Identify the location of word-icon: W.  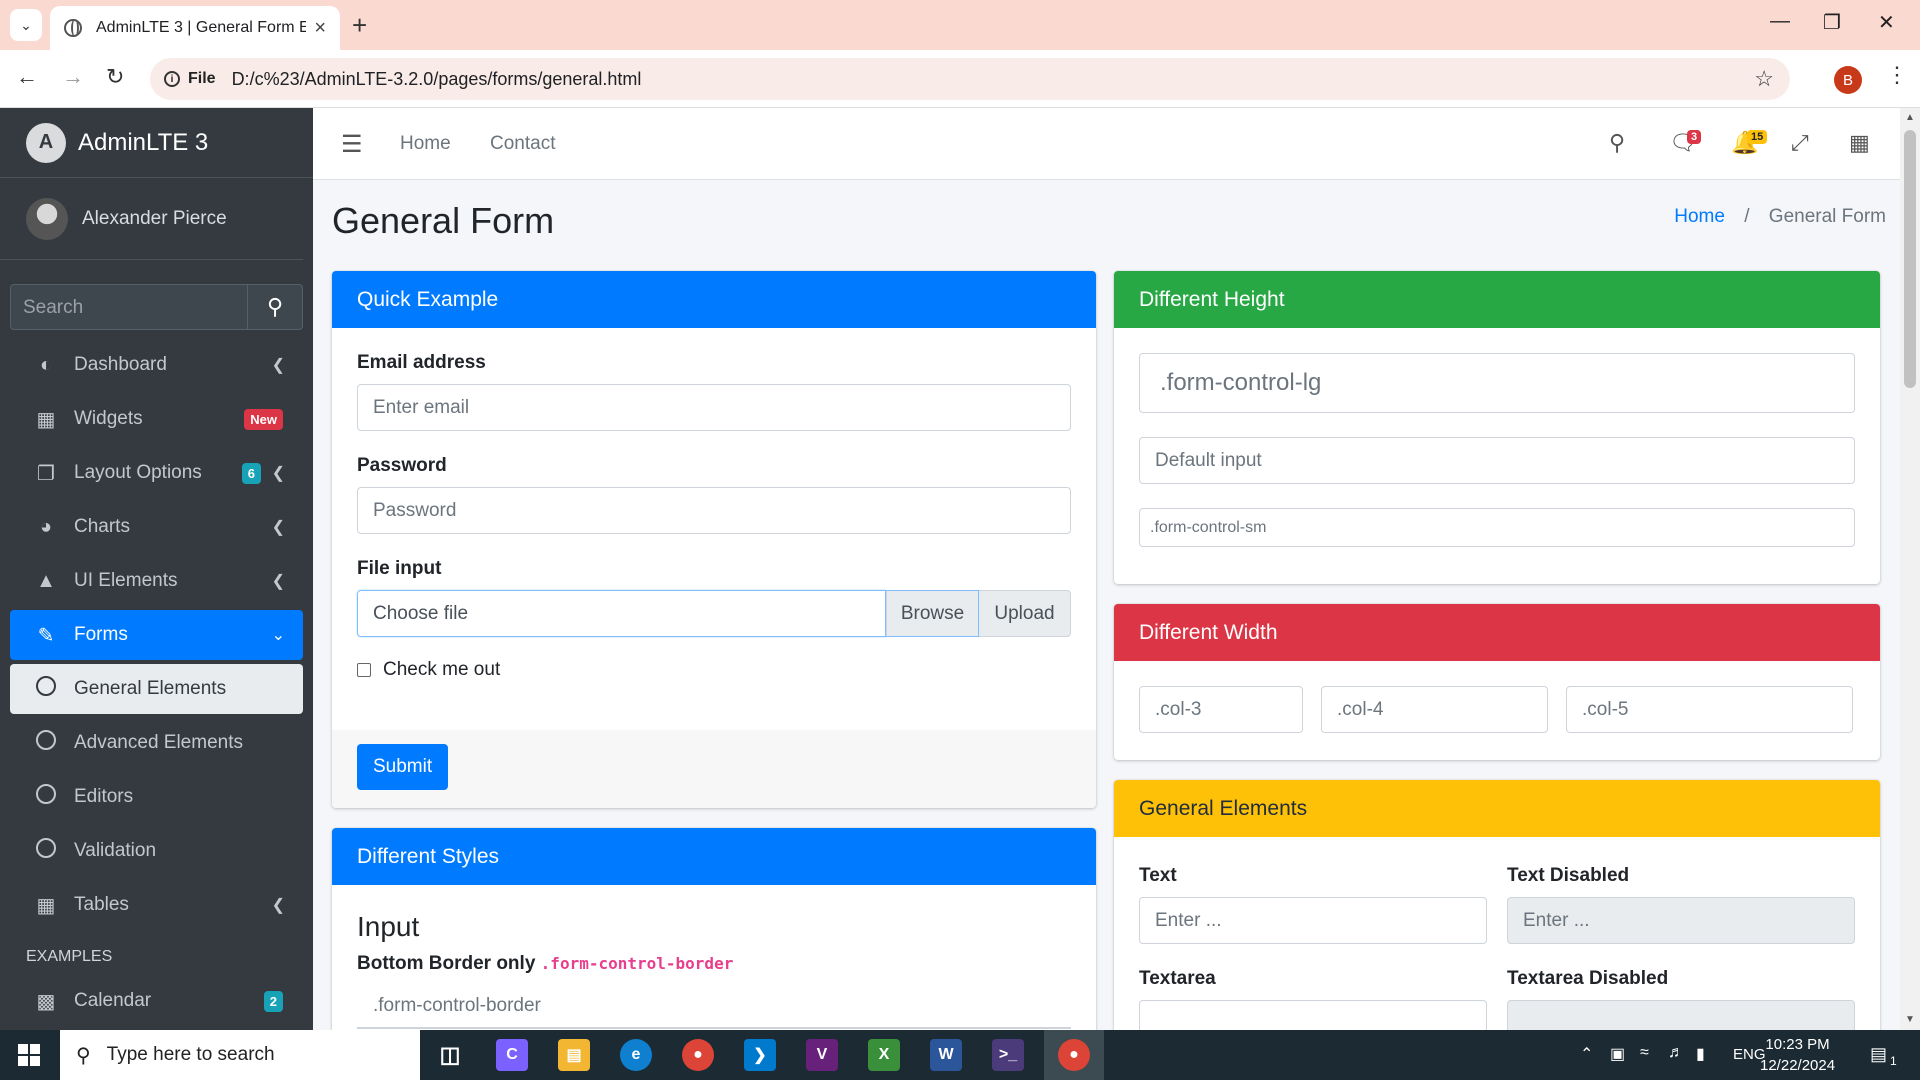
(946, 1055).